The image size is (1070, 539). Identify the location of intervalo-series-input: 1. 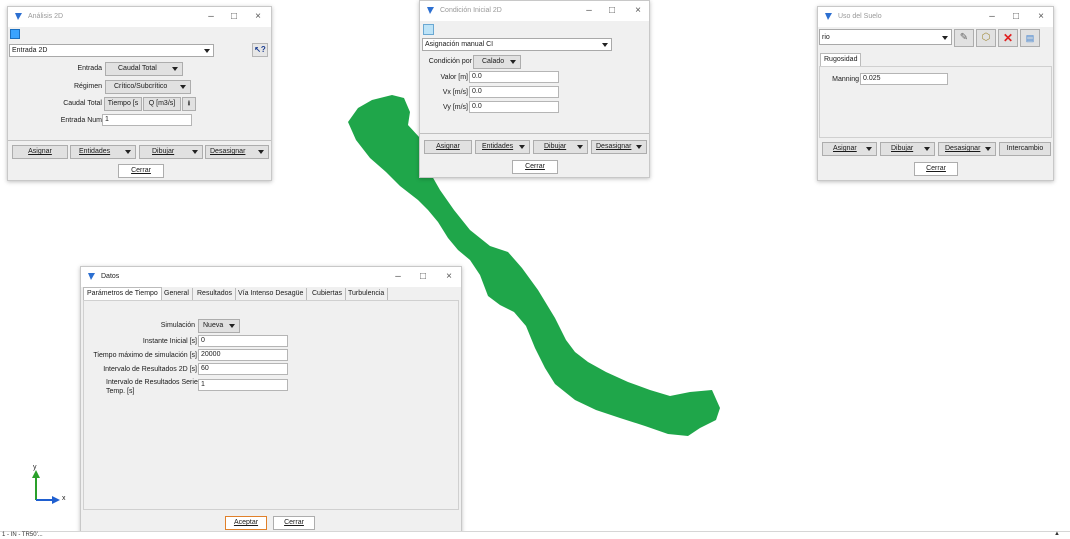
(243, 385).